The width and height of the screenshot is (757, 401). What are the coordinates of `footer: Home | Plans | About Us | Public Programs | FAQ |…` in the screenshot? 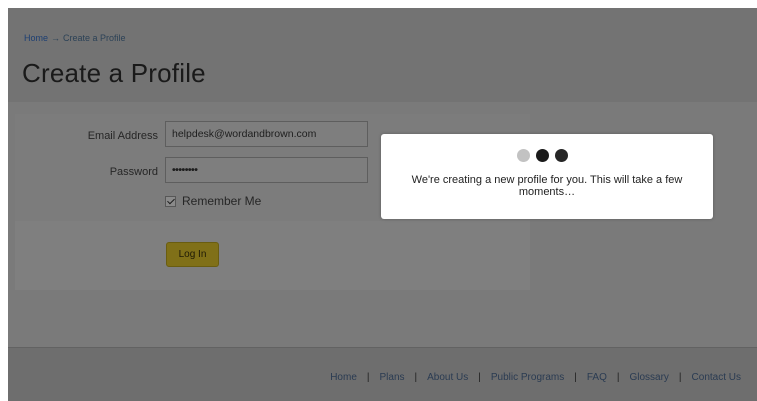 It's located at (382, 374).